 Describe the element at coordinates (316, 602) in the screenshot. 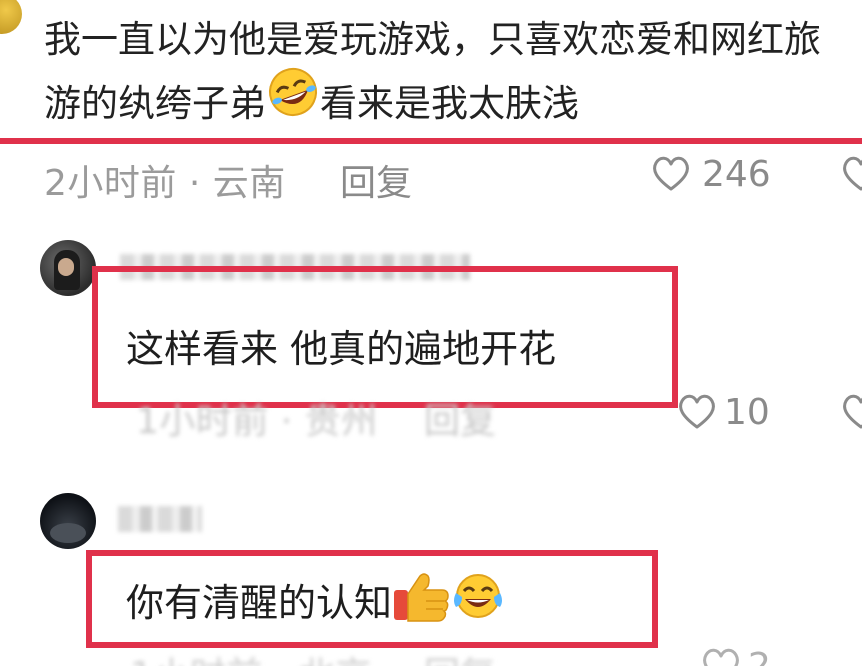

I see `comment-text: 你有清醒的认知` at that location.